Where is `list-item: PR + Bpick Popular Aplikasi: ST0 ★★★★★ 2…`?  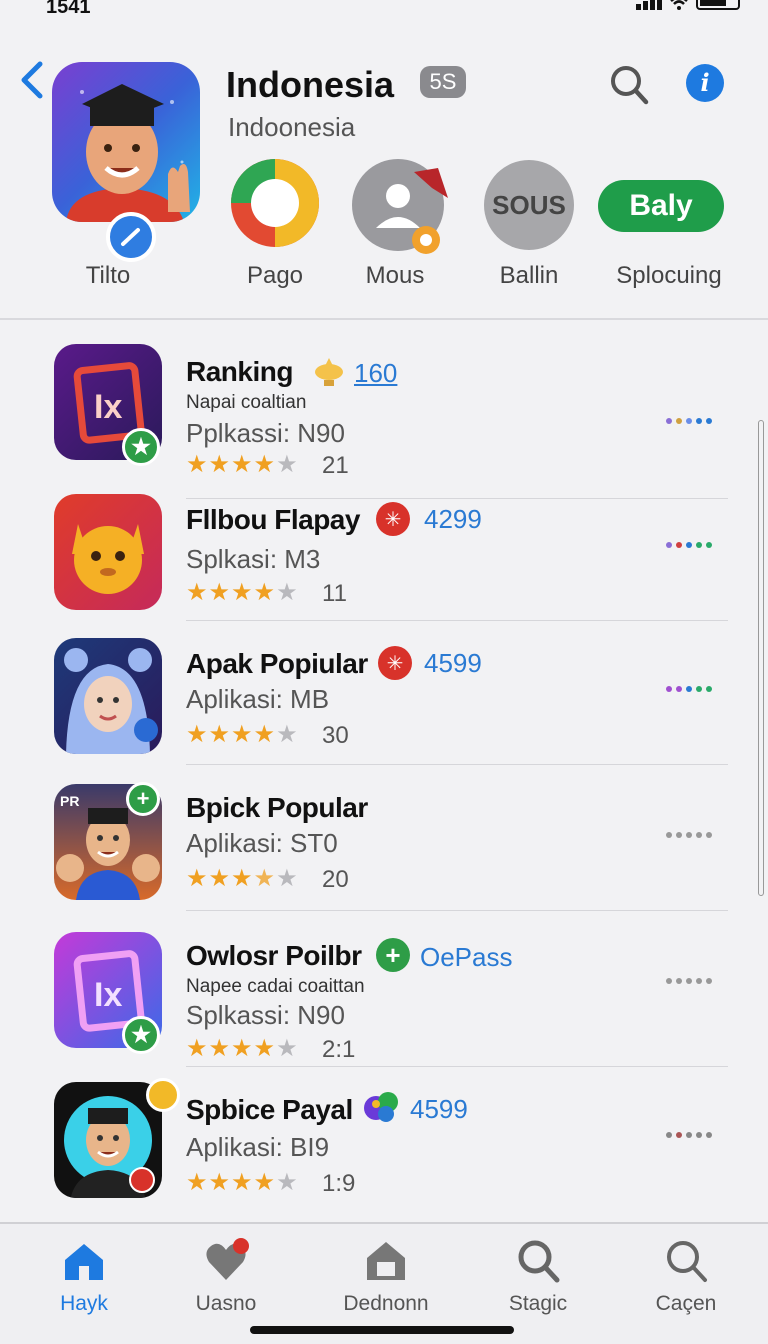 list-item: PR + Bpick Popular Aplikasi: ST0 ★★★★★ 2… is located at coordinates (384, 852).